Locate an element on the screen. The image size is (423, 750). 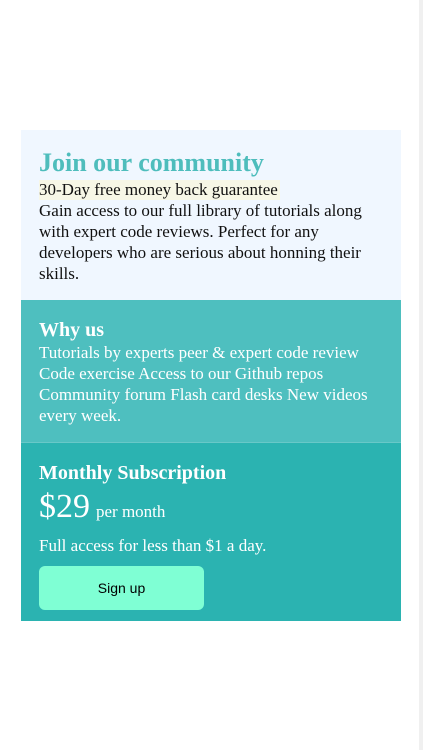
price-amount: $29 is located at coordinates (64, 506).